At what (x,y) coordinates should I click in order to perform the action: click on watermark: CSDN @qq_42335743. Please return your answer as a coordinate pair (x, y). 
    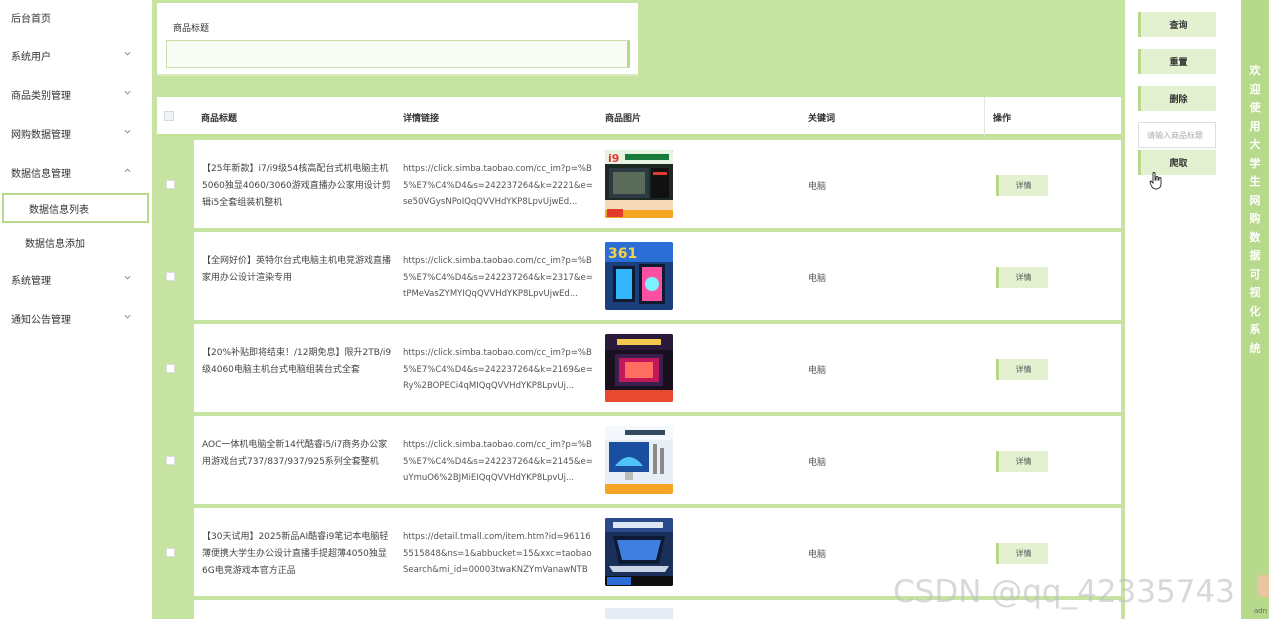
    Looking at the image, I should click on (1064, 592).